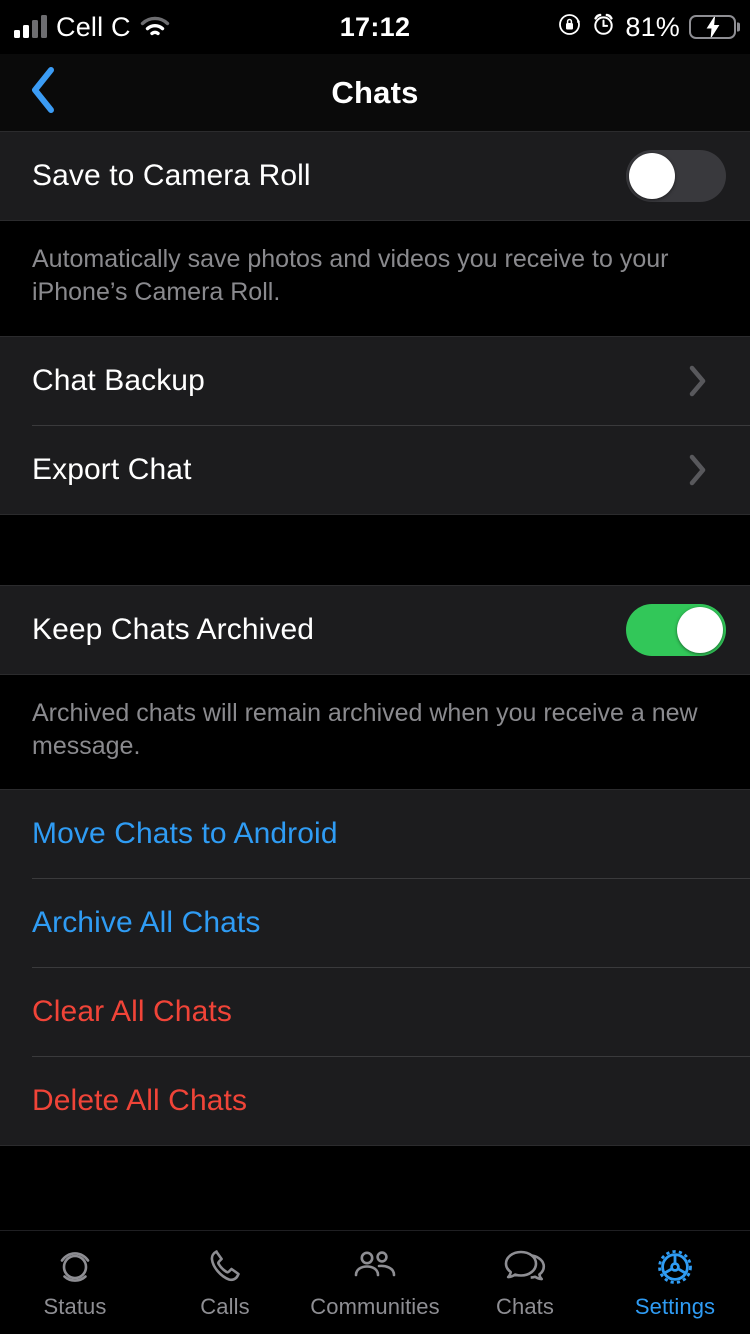 The image size is (750, 1334). I want to click on tab-status: Status, so click(75, 1282).